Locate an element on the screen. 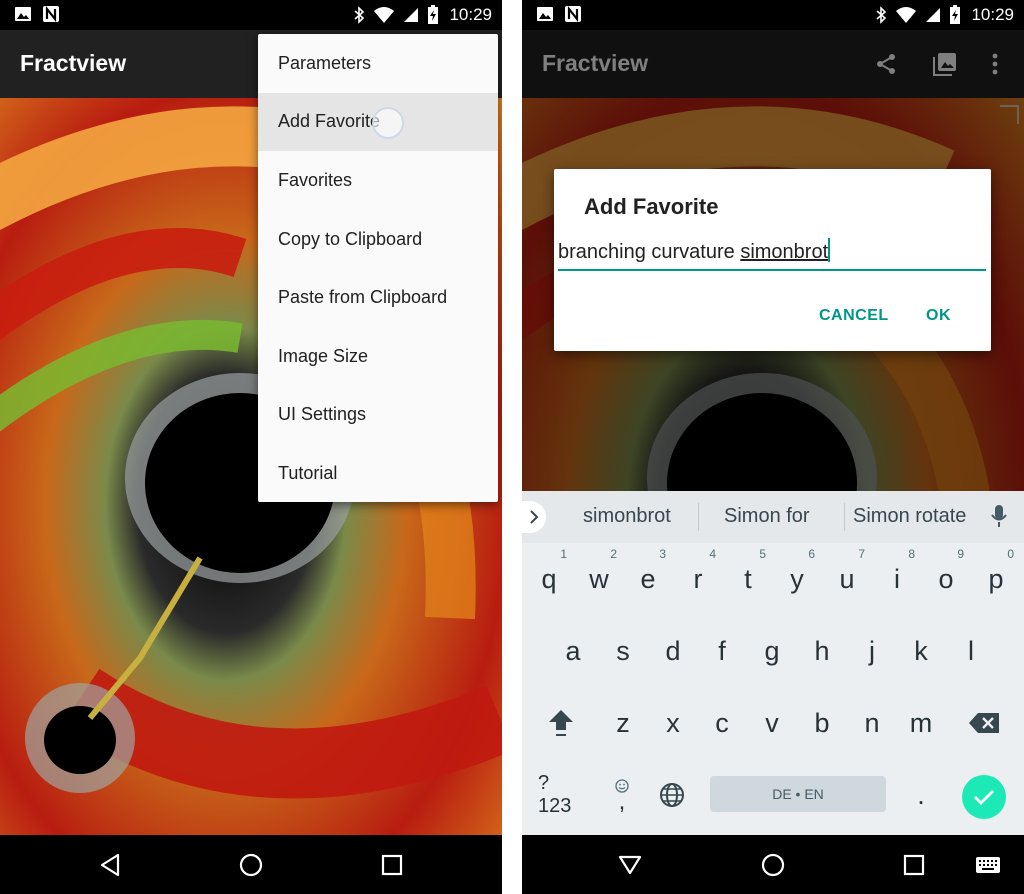 The width and height of the screenshot is (1024, 894). input-text-composing: simonbrot is located at coordinates (784, 252).